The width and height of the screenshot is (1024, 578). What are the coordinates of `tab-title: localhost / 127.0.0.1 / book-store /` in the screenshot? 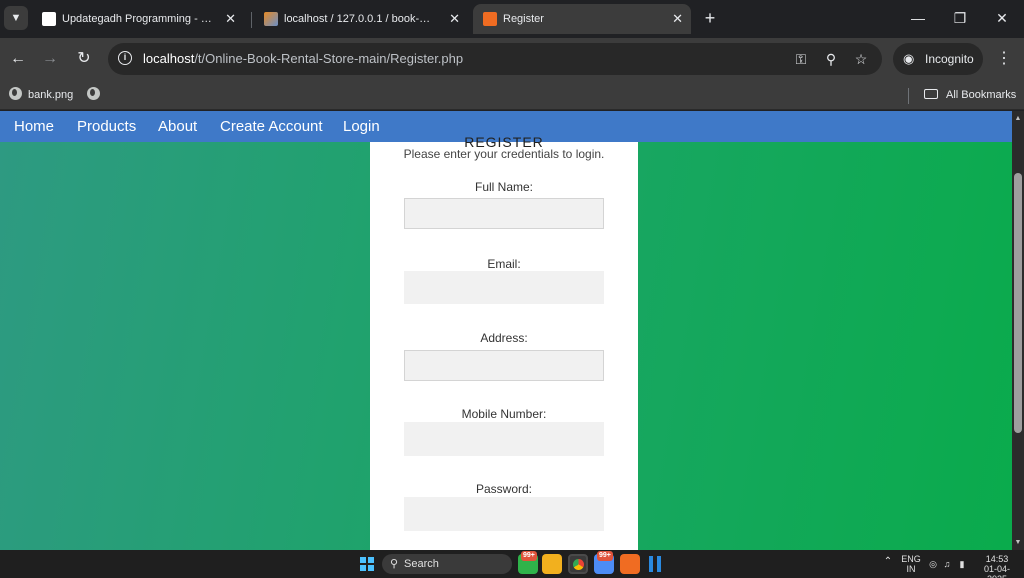 It's located at (359, 19).